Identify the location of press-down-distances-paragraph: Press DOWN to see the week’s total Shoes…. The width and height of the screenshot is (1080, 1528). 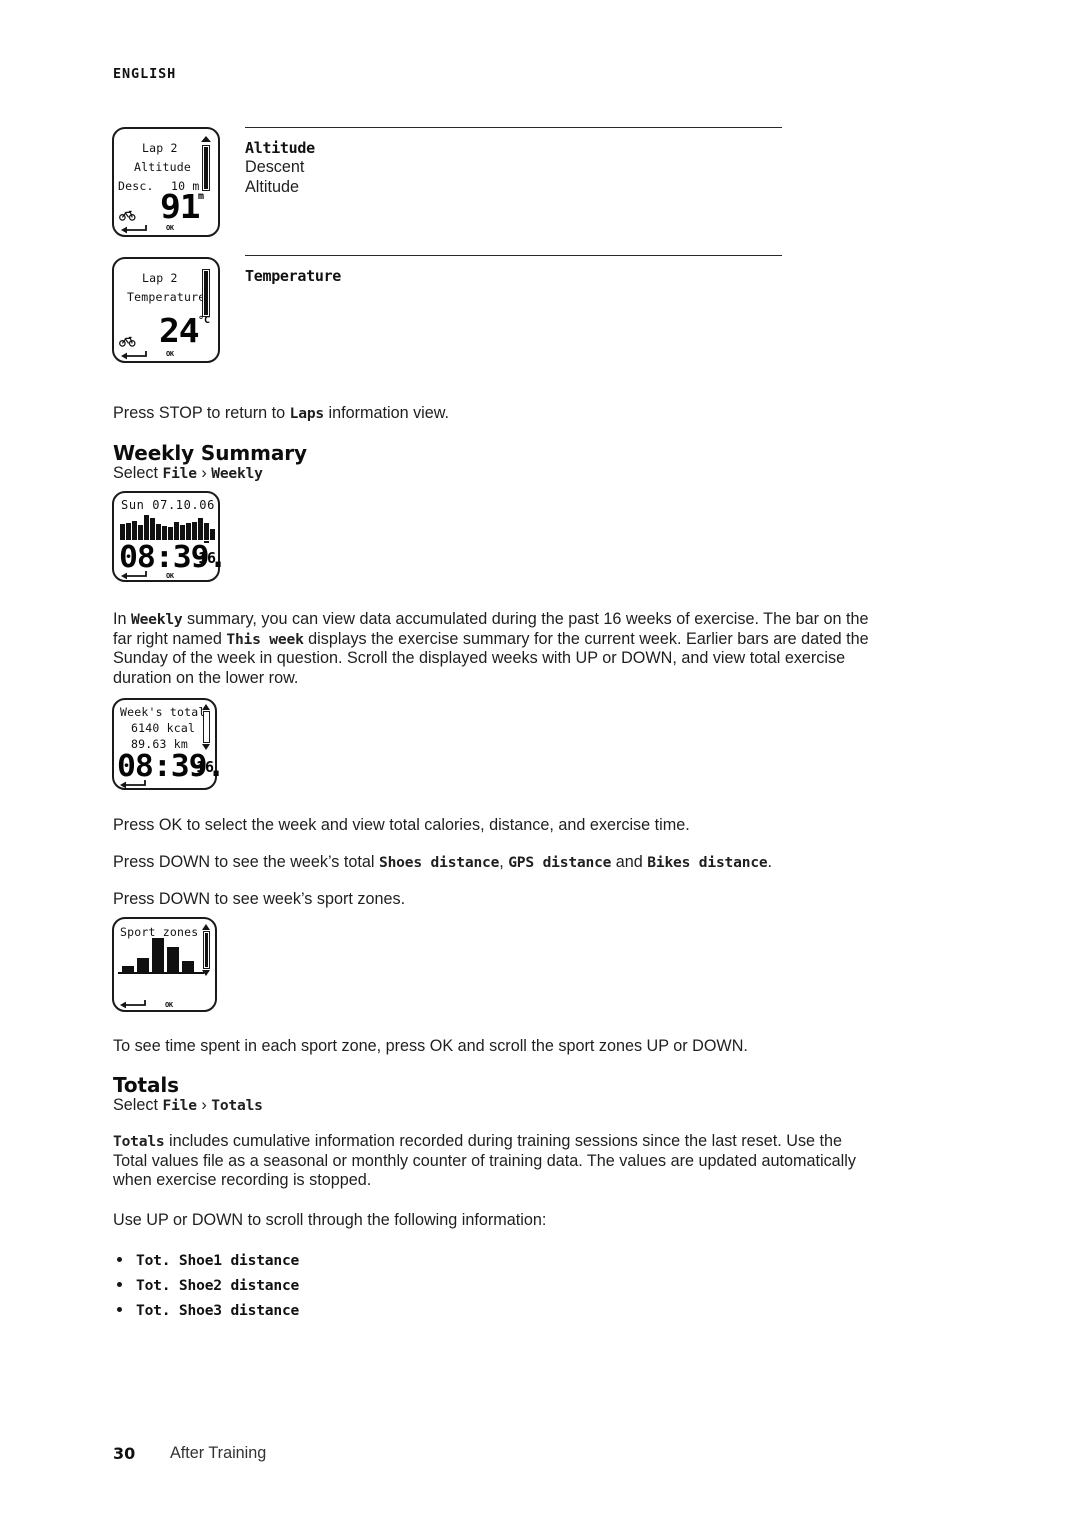
(528, 863).